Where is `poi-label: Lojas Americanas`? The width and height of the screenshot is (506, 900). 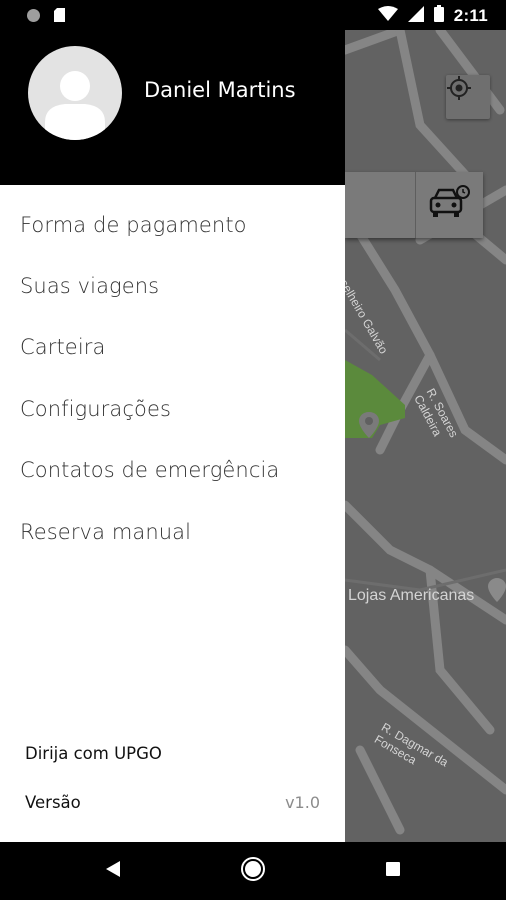 poi-label: Lojas Americanas is located at coordinates (411, 595).